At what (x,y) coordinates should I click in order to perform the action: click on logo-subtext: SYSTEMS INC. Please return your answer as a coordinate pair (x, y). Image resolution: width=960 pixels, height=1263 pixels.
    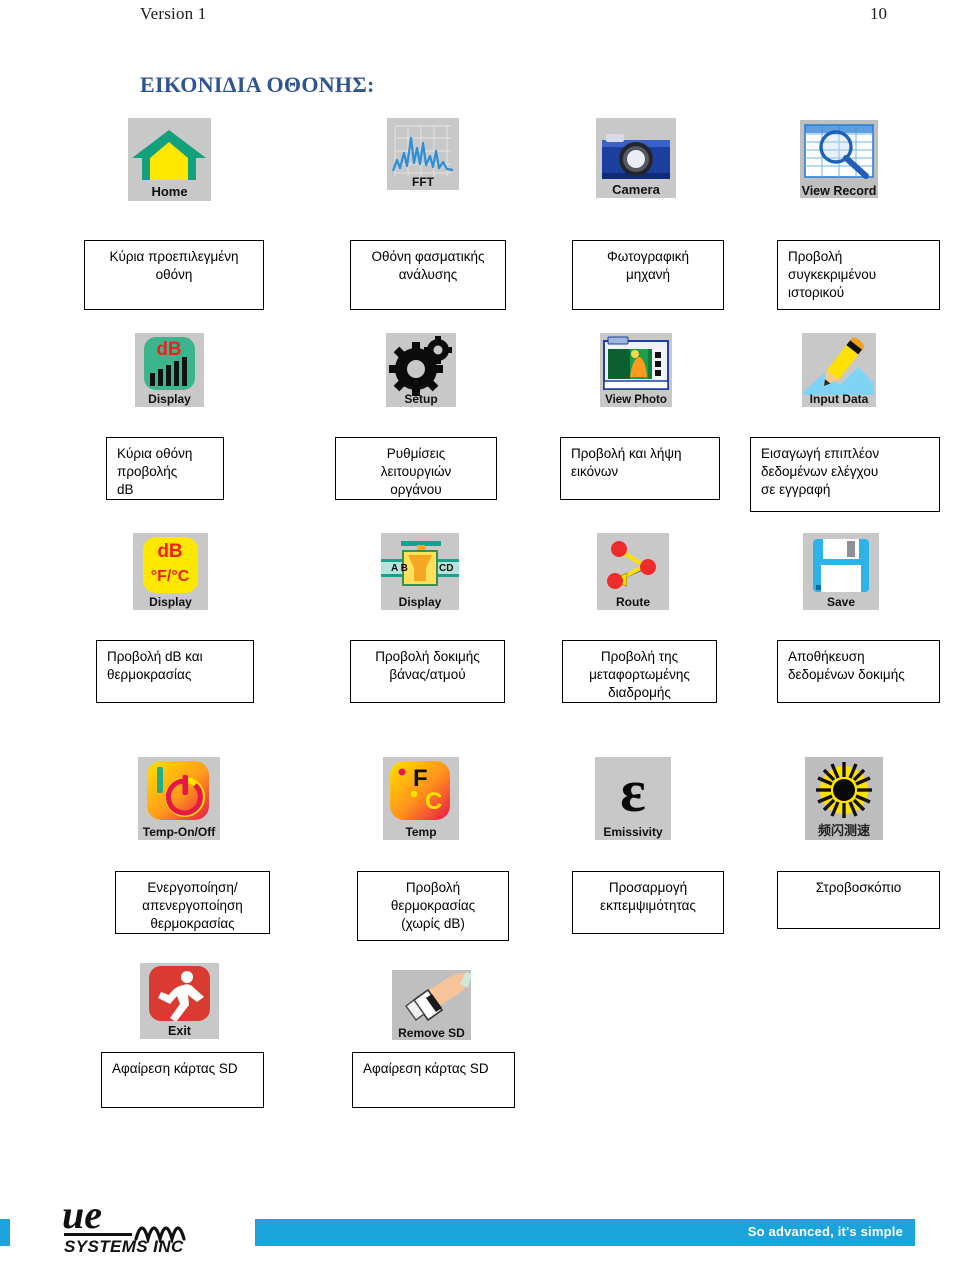
    Looking at the image, I should click on (124, 1246).